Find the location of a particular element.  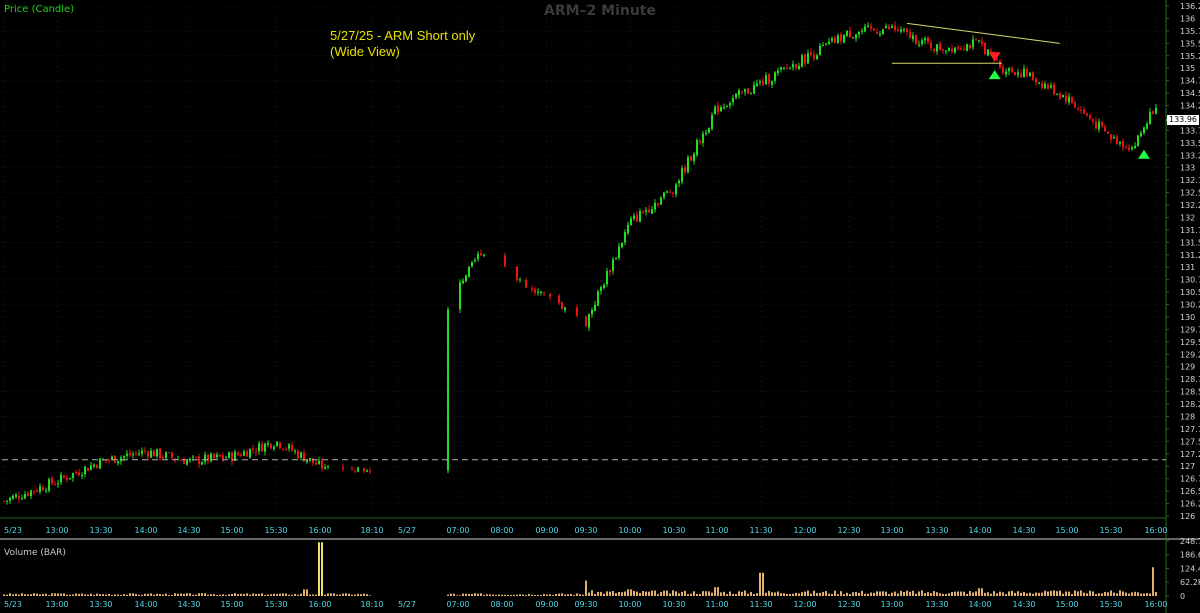

time-tick-label: 09:30 is located at coordinates (585, 530).